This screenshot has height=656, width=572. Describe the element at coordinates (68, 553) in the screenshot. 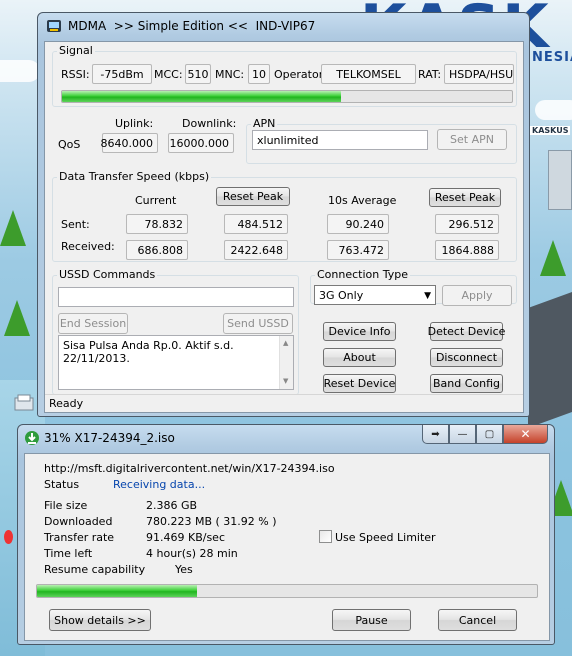

I see `time-left-label: Time left` at that location.